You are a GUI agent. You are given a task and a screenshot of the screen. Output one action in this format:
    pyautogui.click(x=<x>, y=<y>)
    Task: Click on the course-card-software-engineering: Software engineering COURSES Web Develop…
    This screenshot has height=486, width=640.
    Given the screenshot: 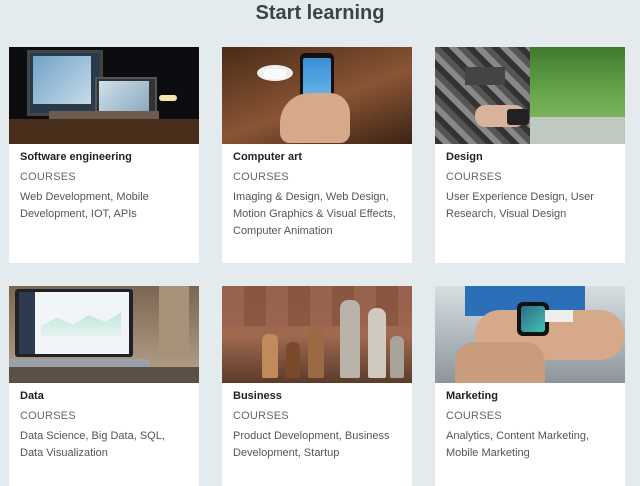 What is the action you would take?
    pyautogui.click(x=104, y=155)
    